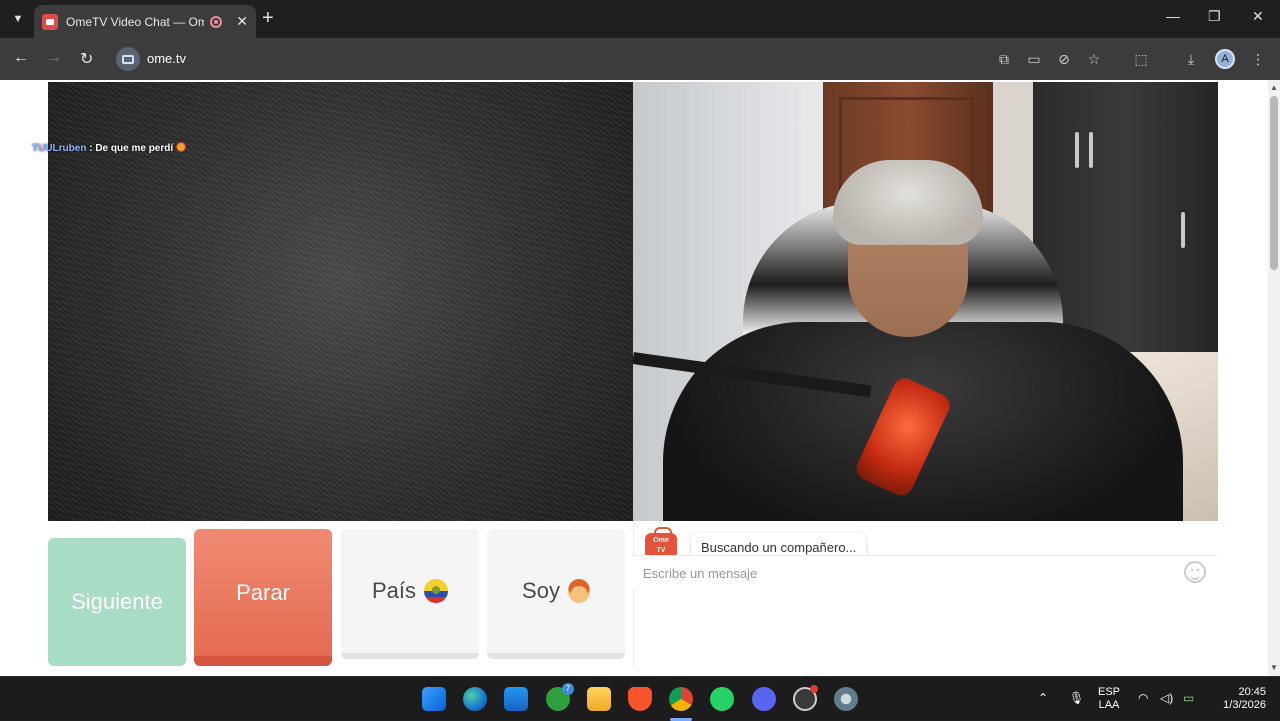  I want to click on edge-icon, so click(475, 699).